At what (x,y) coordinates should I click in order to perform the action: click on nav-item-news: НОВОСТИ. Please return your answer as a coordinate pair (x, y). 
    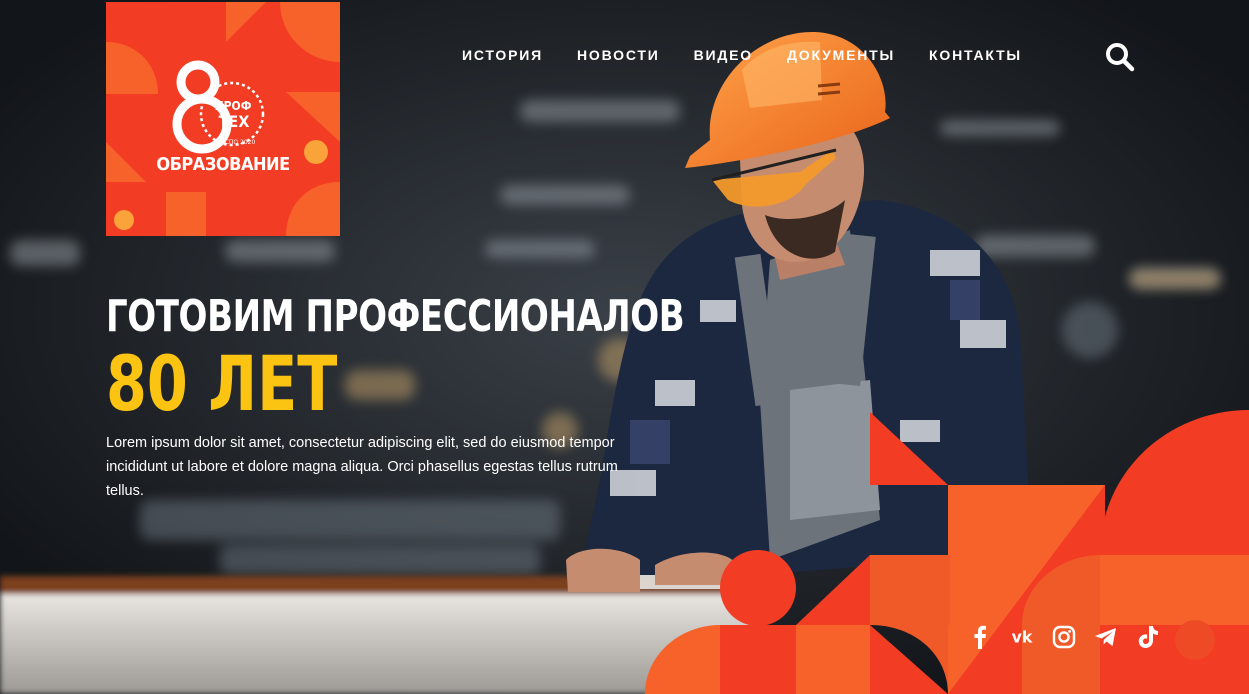
    Looking at the image, I should click on (618, 55).